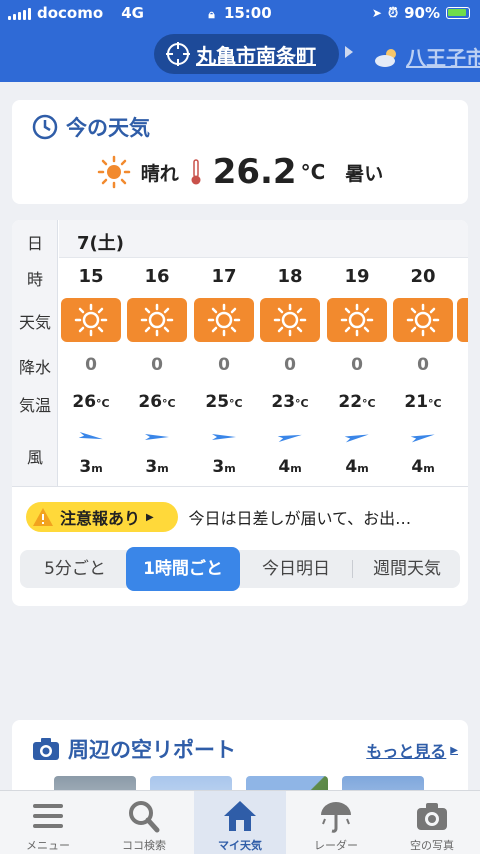  I want to click on hour-column: 20 0 21°C 4m, so click(423, 372).